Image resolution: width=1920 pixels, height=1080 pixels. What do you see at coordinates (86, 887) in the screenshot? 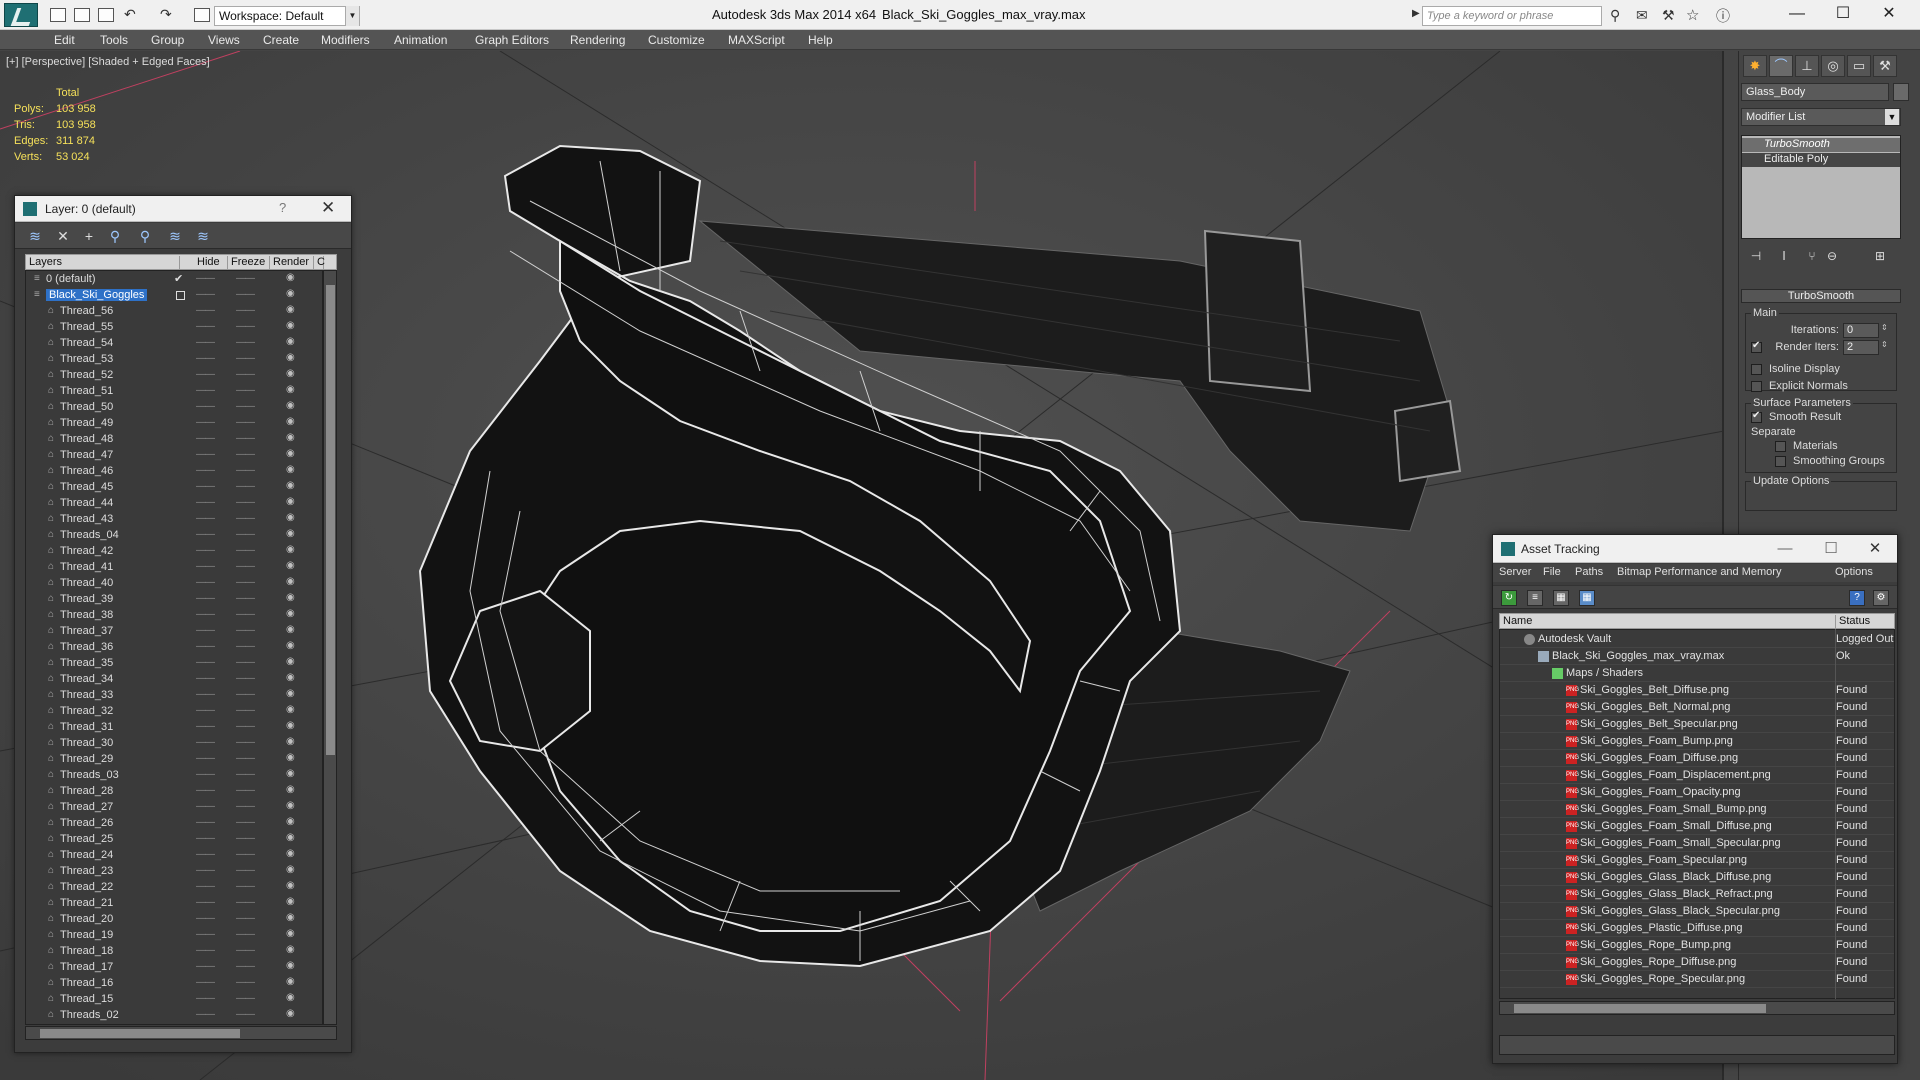
I see `layer-name: Thread_22` at bounding box center [86, 887].